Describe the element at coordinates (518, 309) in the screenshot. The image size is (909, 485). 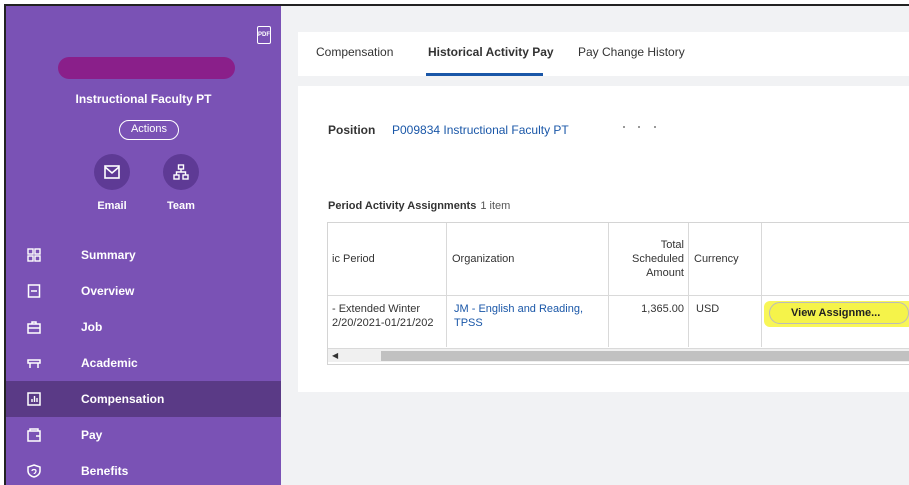
I see `cell-organization-link: JM - English and Reading,` at that location.